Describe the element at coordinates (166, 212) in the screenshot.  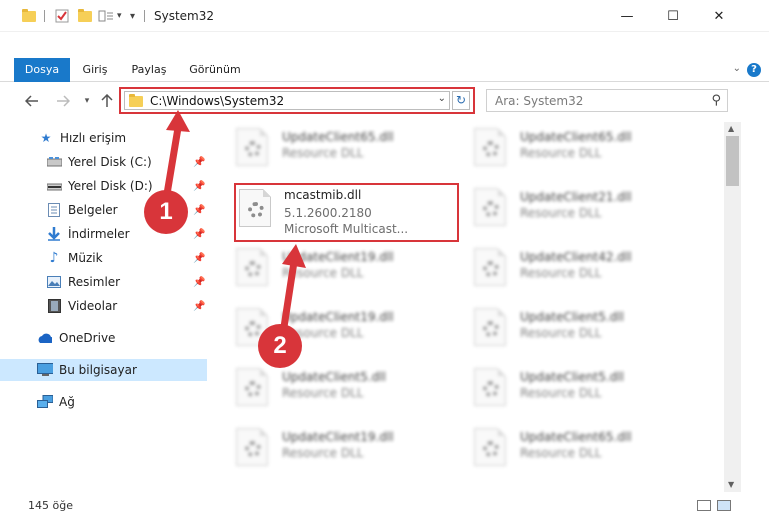
I see `step-marker-1: 1` at that location.